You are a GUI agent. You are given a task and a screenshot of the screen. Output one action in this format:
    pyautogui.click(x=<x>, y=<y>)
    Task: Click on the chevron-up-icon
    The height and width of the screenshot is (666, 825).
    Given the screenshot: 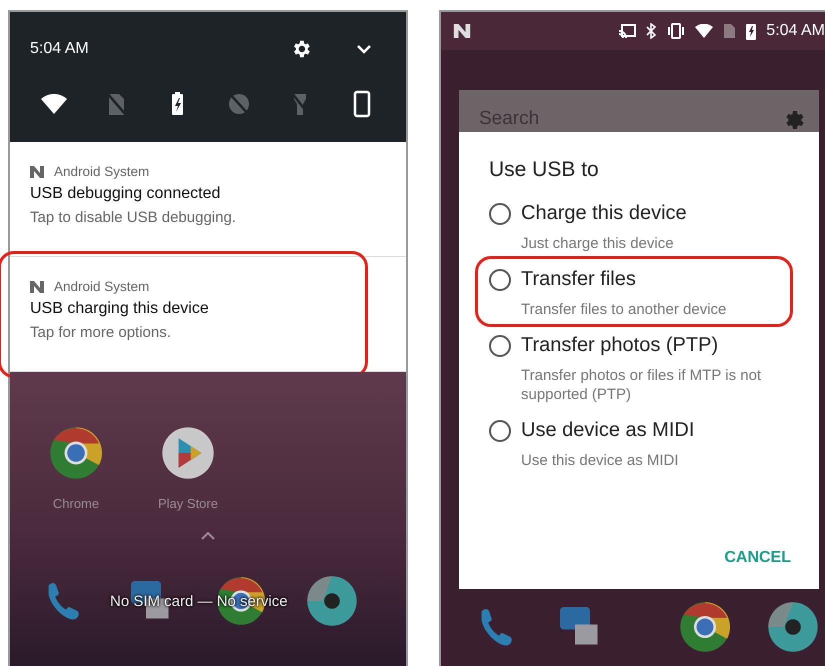 What is the action you would take?
    pyautogui.click(x=208, y=536)
    